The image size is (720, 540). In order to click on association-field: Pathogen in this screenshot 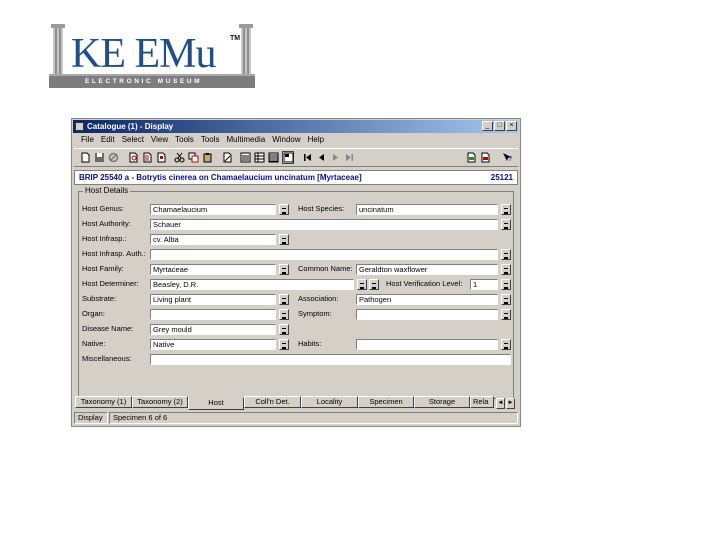, I will do `click(427, 299)`.